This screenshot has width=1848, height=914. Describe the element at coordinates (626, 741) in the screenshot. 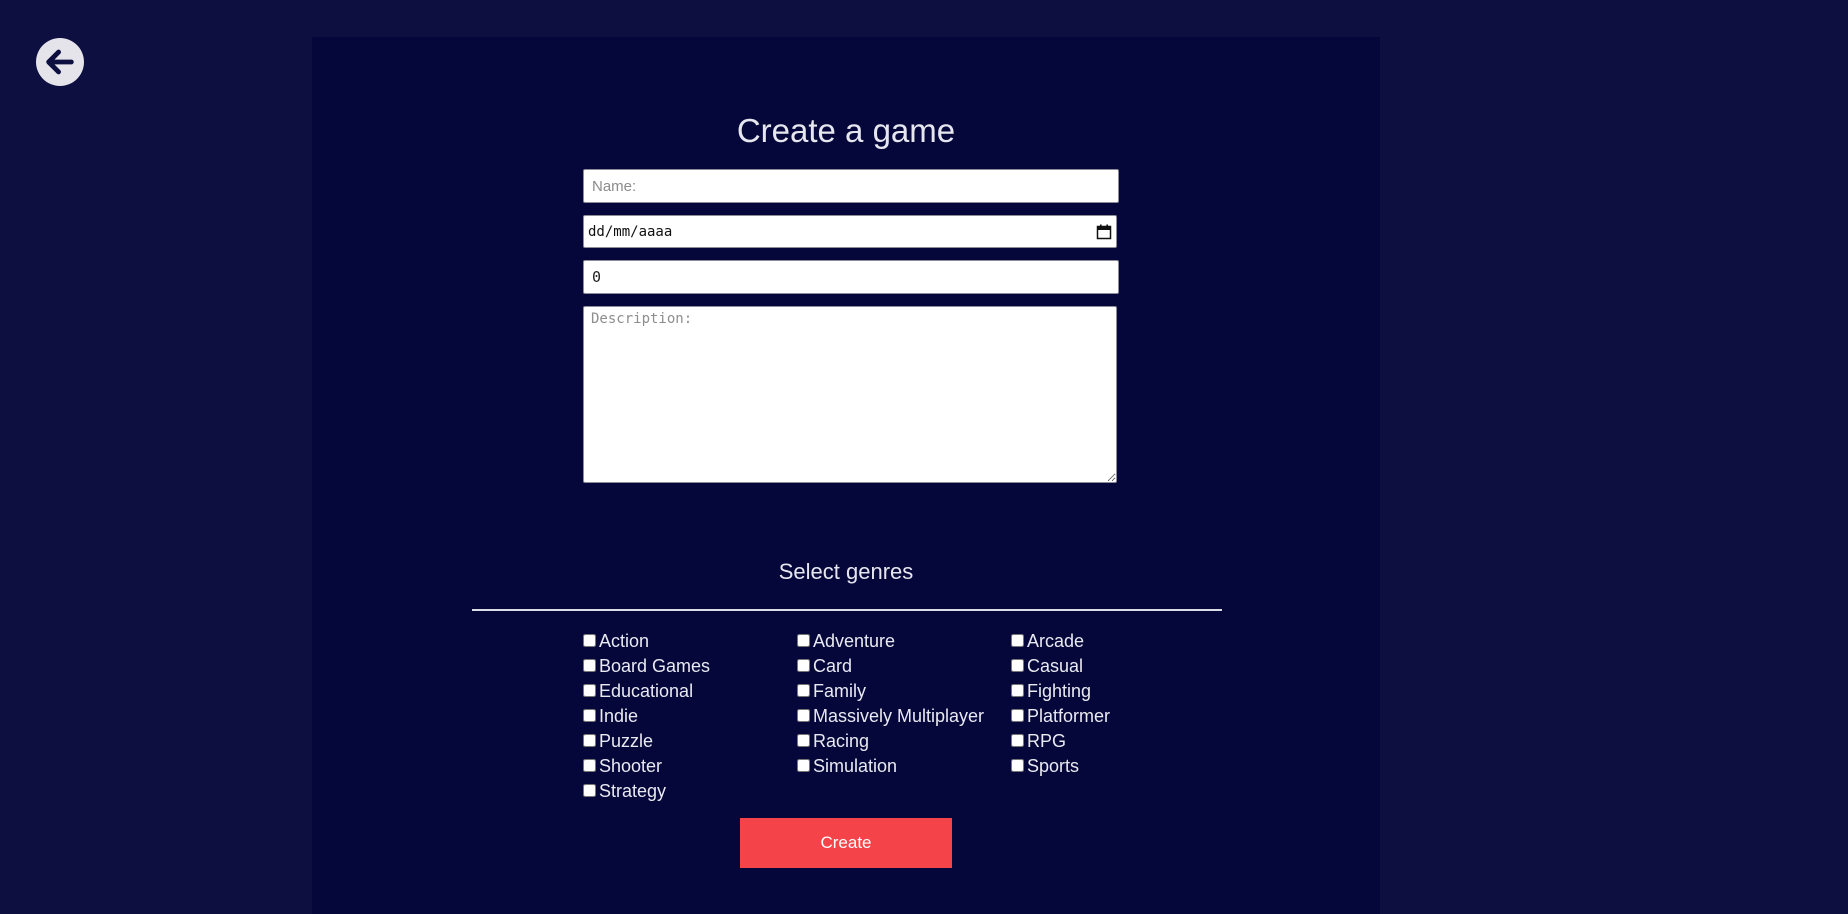

I see `genre-label: Puzzle` at that location.